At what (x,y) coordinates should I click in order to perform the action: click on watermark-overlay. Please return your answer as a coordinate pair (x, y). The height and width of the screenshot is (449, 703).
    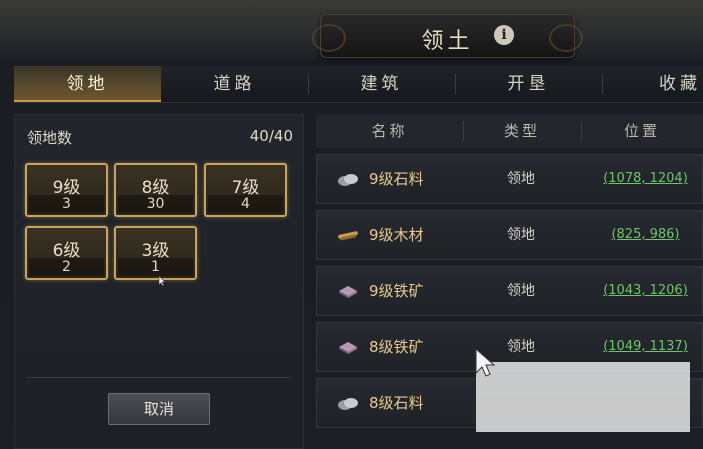
    Looking at the image, I should click on (583, 397).